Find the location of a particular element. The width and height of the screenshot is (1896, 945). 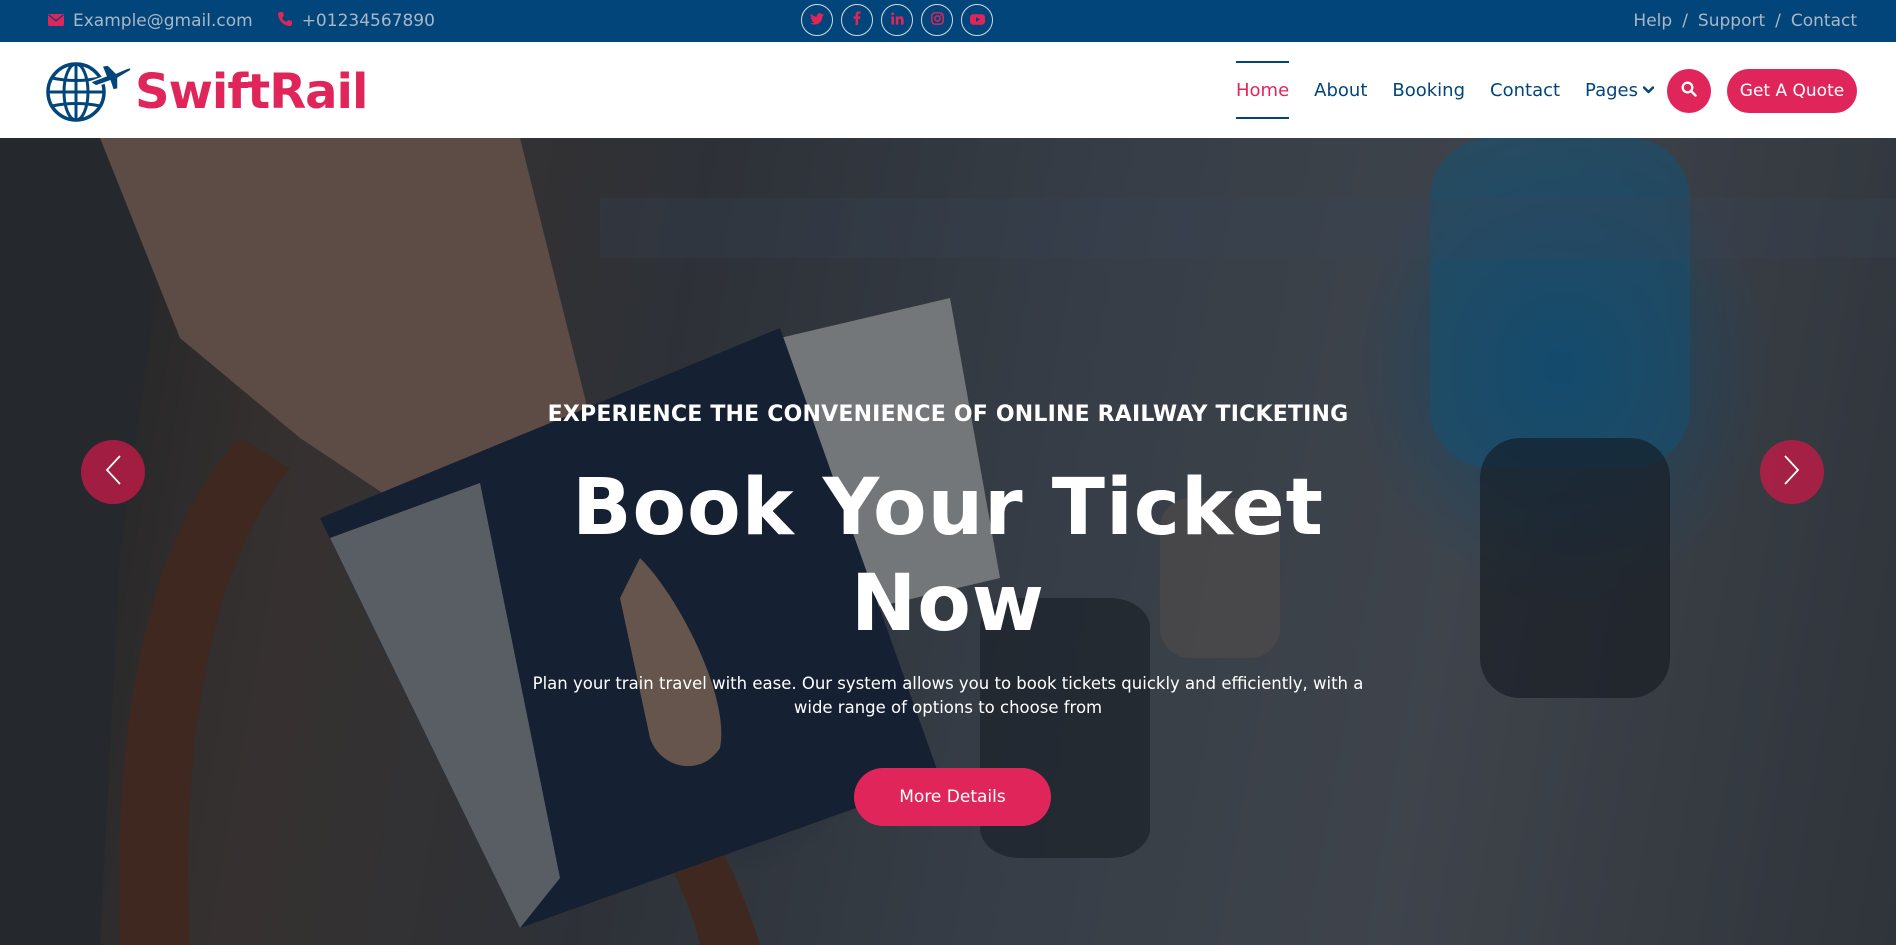

nav-pages-dropdown: Pages is located at coordinates (1620, 90).